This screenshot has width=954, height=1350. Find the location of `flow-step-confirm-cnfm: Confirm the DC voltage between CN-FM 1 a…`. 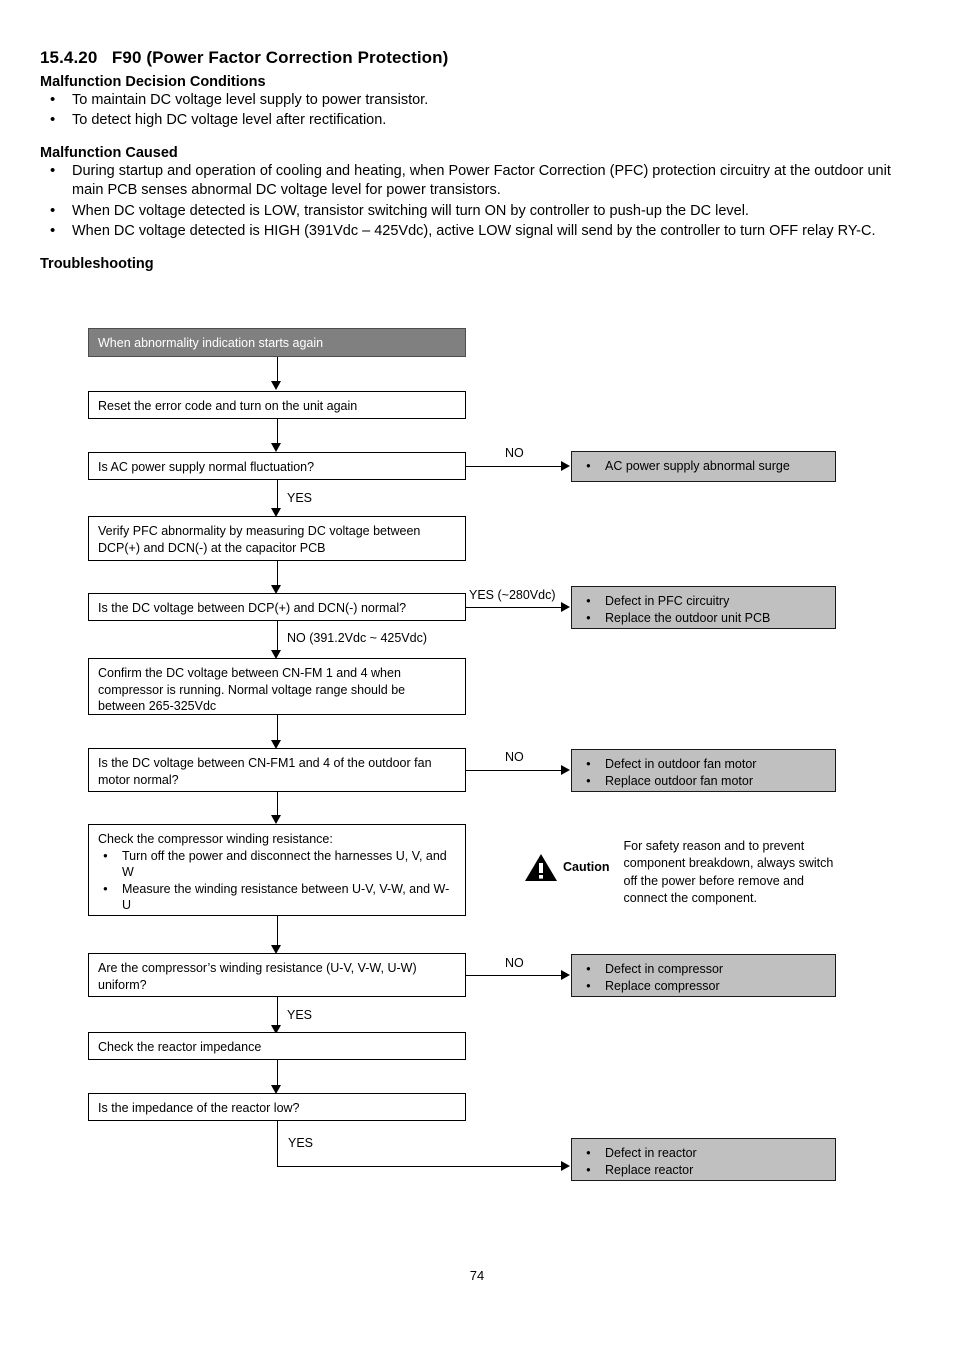

flow-step-confirm-cnfm: Confirm the DC voltage between CN-FM 1 a… is located at coordinates (277, 686).